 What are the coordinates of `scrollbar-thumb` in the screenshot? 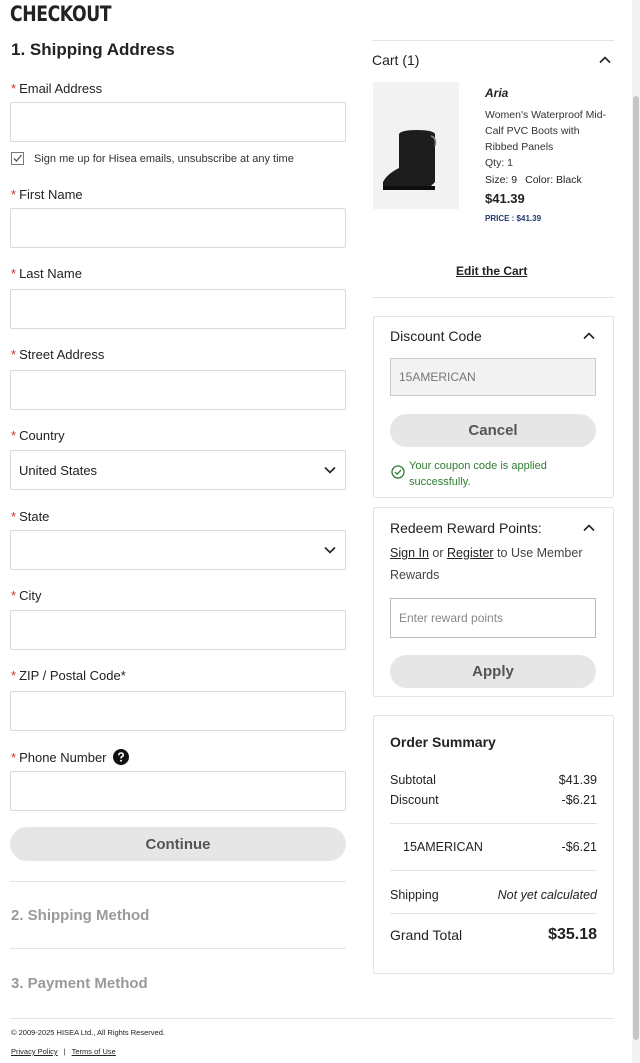 It's located at (636, 568).